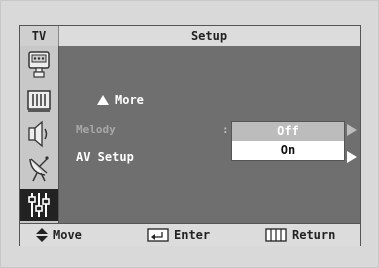 This screenshot has width=379, height=268. I want to click on move-hint: Move, so click(59, 235).